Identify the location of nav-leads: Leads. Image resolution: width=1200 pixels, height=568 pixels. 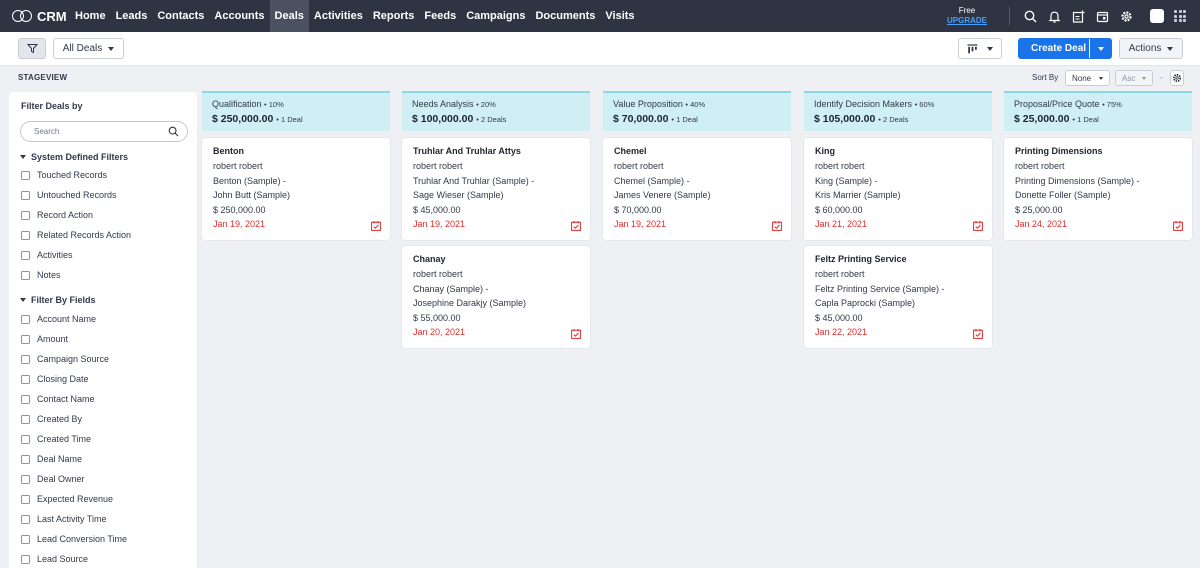
(132, 16).